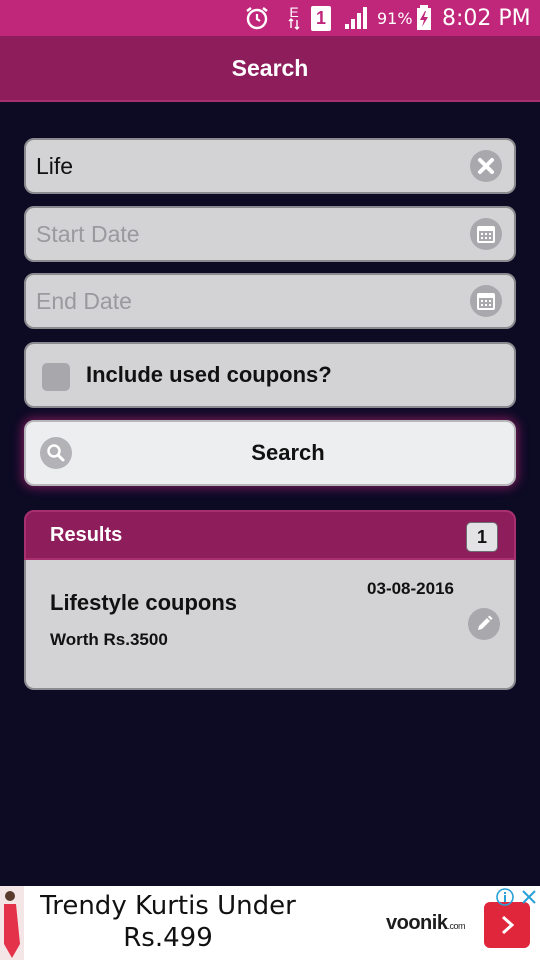 The width and height of the screenshot is (540, 960). What do you see at coordinates (357, 18) in the screenshot?
I see `signal-icon` at bounding box center [357, 18].